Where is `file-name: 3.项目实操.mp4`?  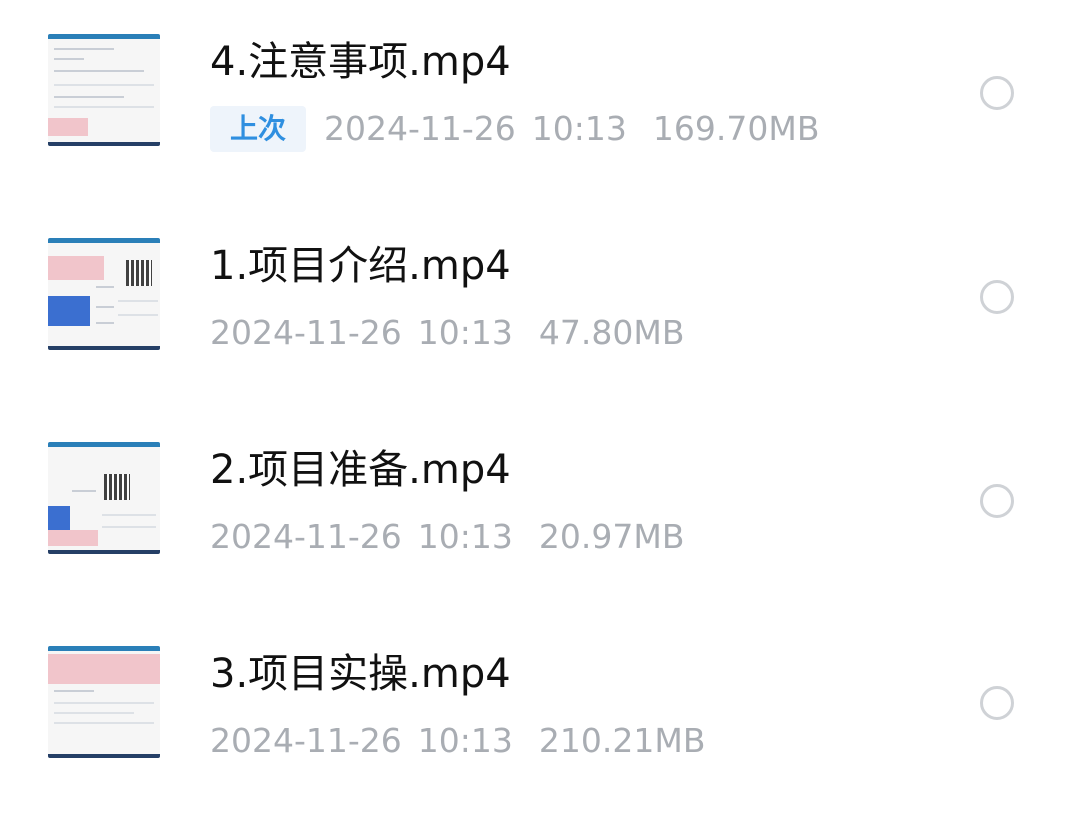
file-name: 3.项目实操.mp4 is located at coordinates (360, 674).